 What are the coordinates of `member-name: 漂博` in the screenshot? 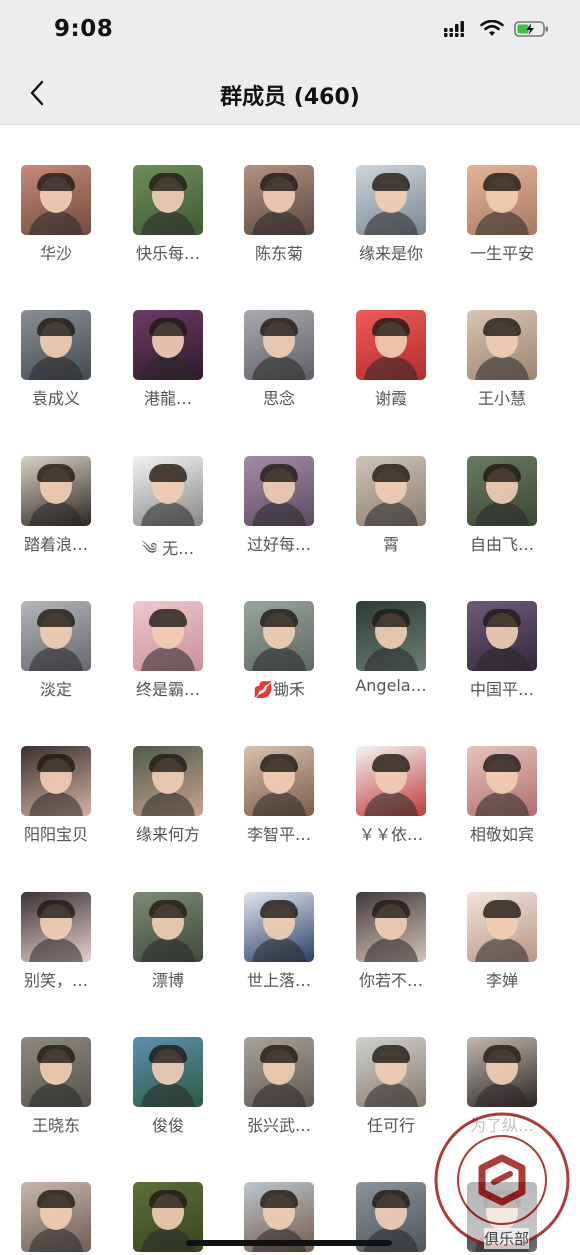 It's located at (167, 980).